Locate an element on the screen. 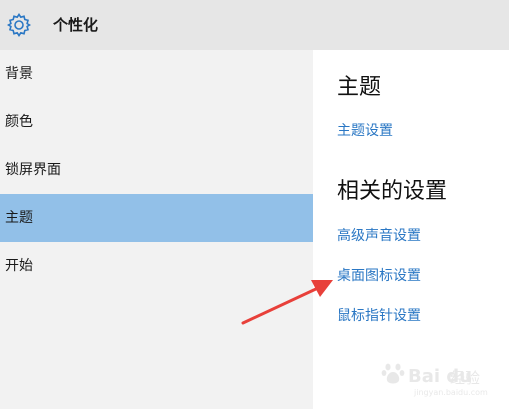 The image size is (509, 409). paw-logo-icon is located at coordinates (393, 373).